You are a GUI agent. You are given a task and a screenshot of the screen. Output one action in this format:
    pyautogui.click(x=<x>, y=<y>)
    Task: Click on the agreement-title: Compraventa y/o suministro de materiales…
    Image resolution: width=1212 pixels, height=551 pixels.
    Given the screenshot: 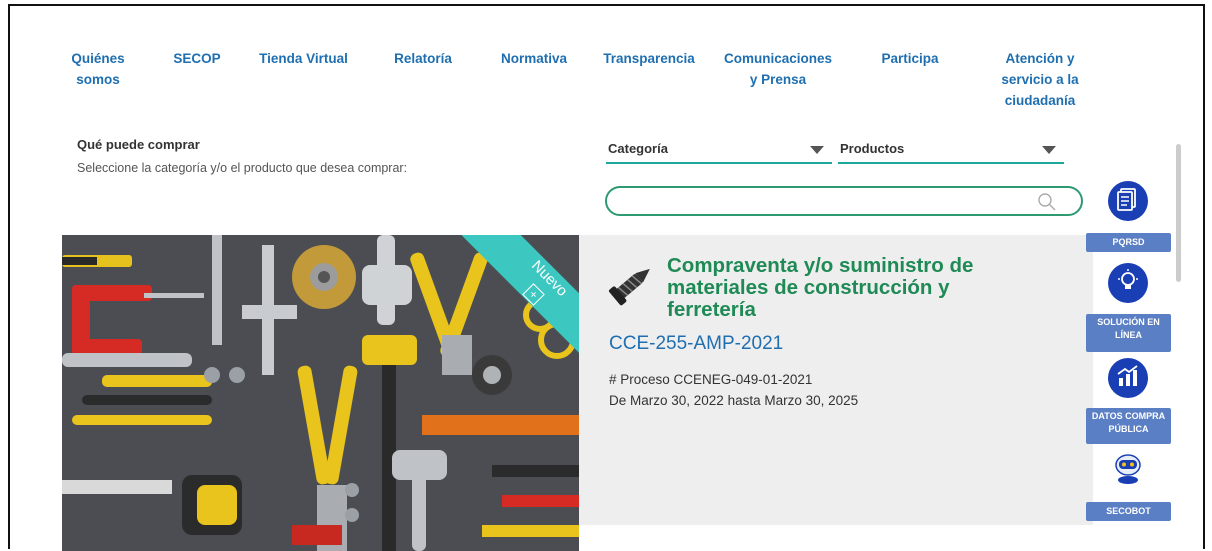 What is the action you would take?
    pyautogui.click(x=820, y=287)
    